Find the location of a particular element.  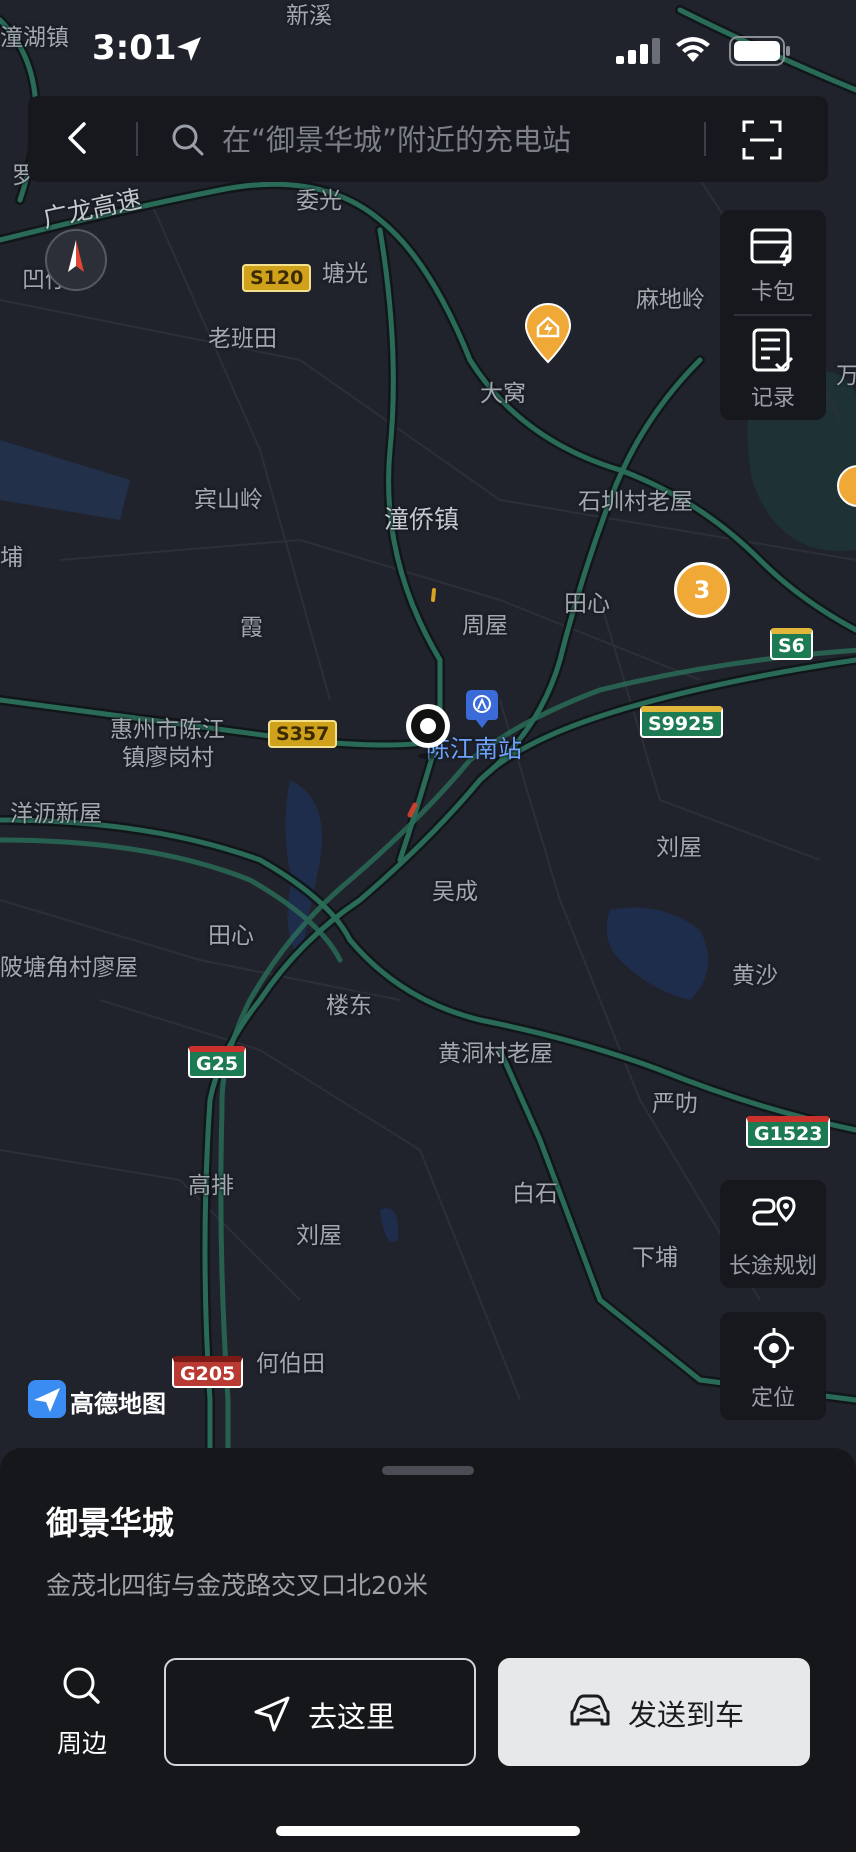

place-label: 镇廖岗村 is located at coordinates (168, 758).